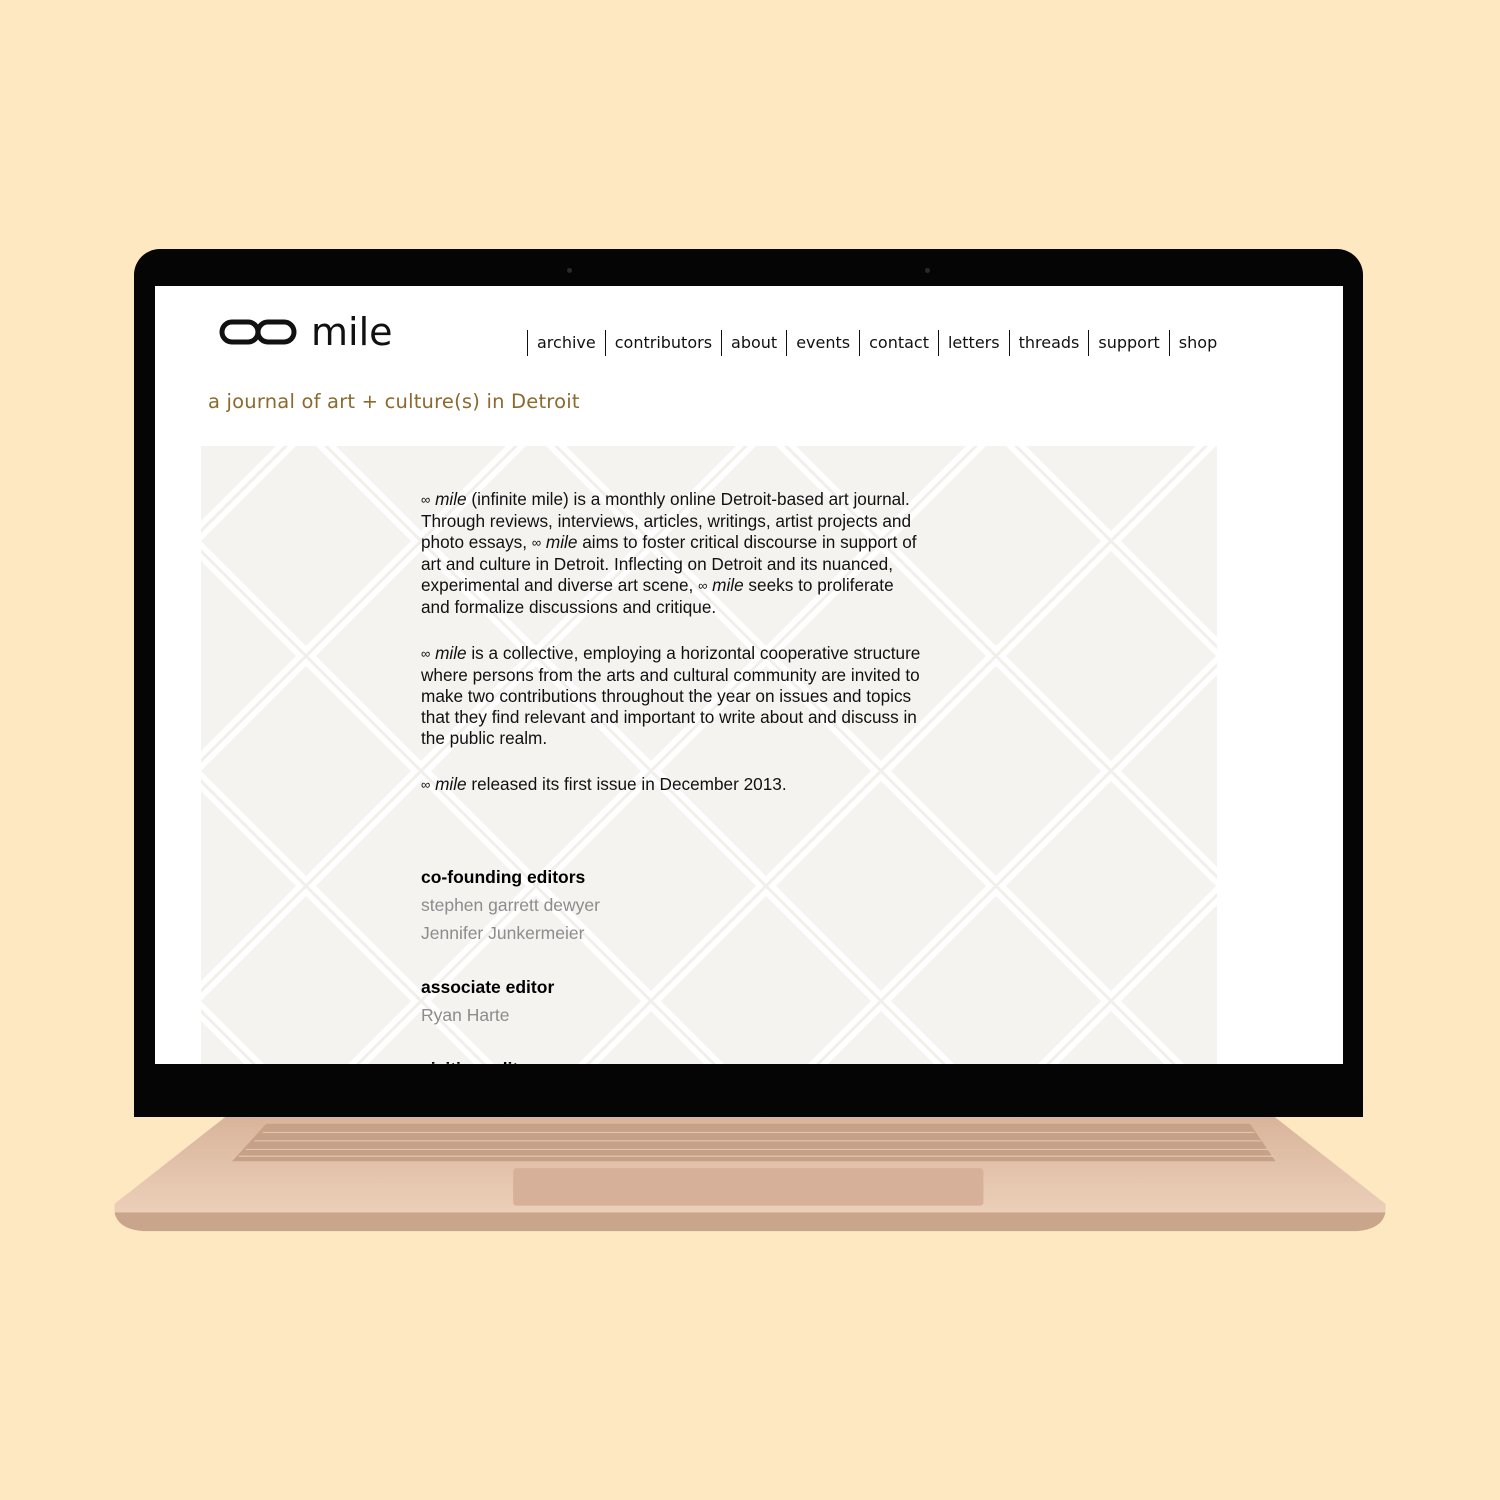 The width and height of the screenshot is (1500, 1500). I want to click on associate-editor-heading: associate editor, so click(488, 987).